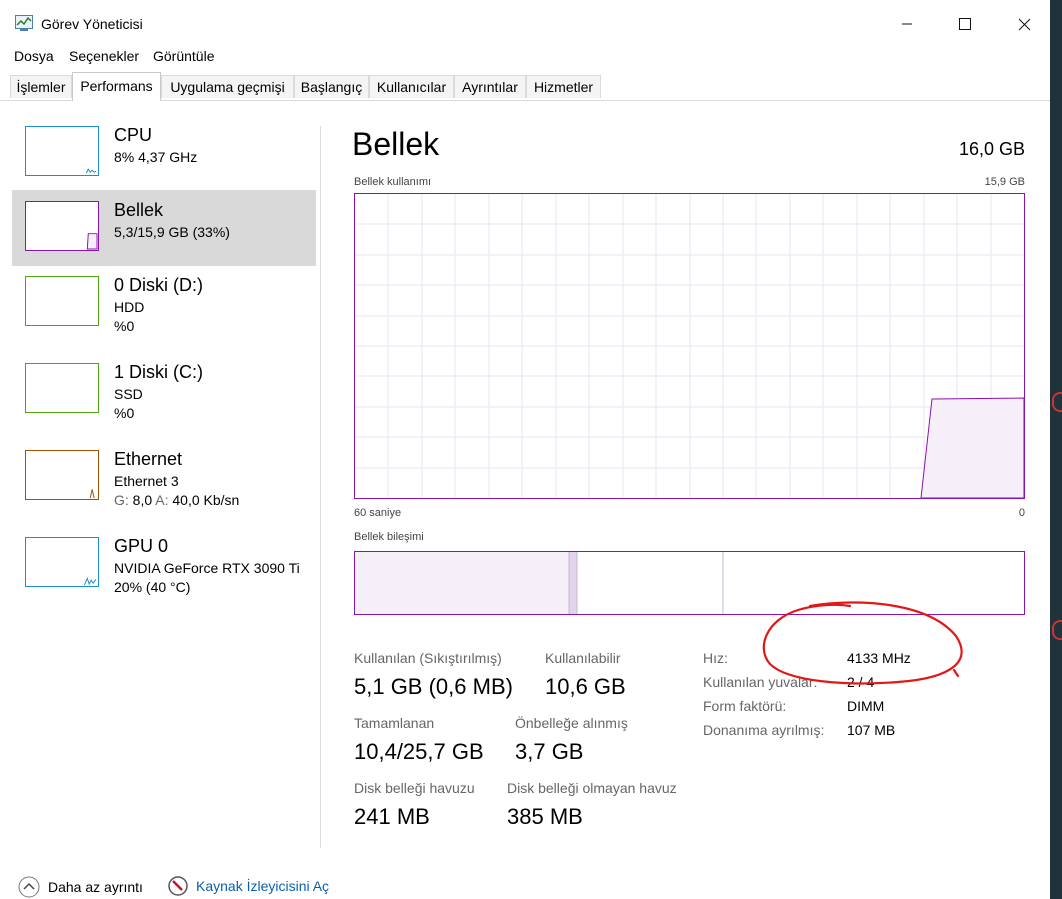 The image size is (1062, 899). What do you see at coordinates (991, 149) in the screenshot?
I see `memory-total: 16,0 GB` at bounding box center [991, 149].